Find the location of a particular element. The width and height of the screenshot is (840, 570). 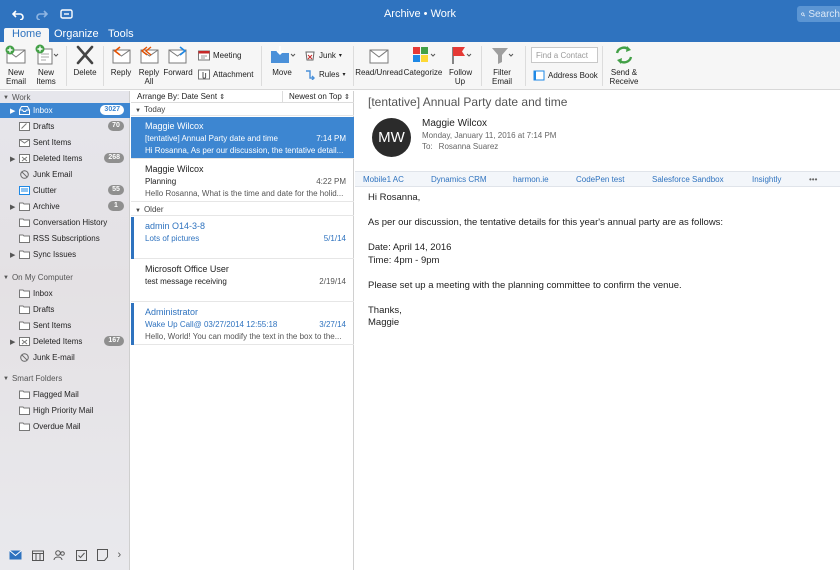

meeting-button: Meeting is located at coordinates (219, 55).